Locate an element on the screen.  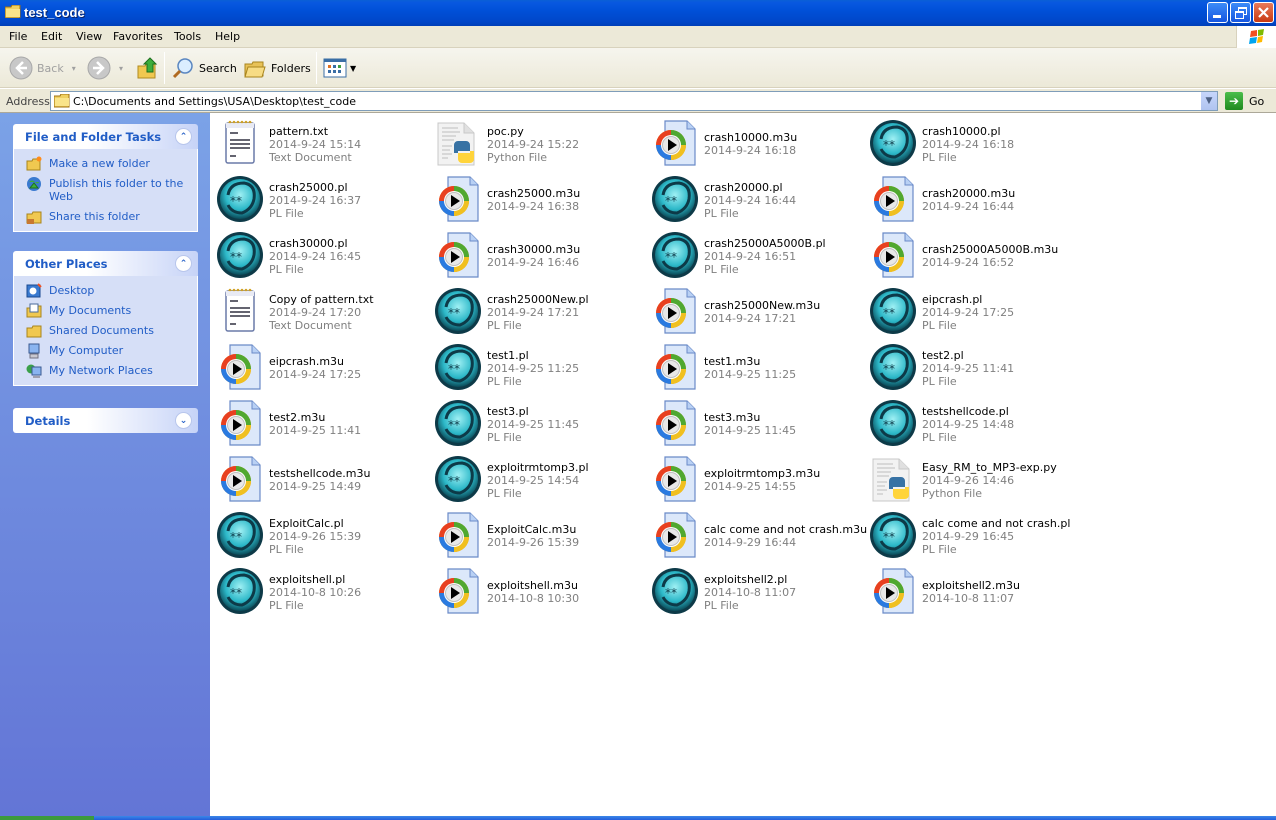
file-item: ** test1.pl 2014-9-25 11:25 PL File is located at coordinates (539, 367).